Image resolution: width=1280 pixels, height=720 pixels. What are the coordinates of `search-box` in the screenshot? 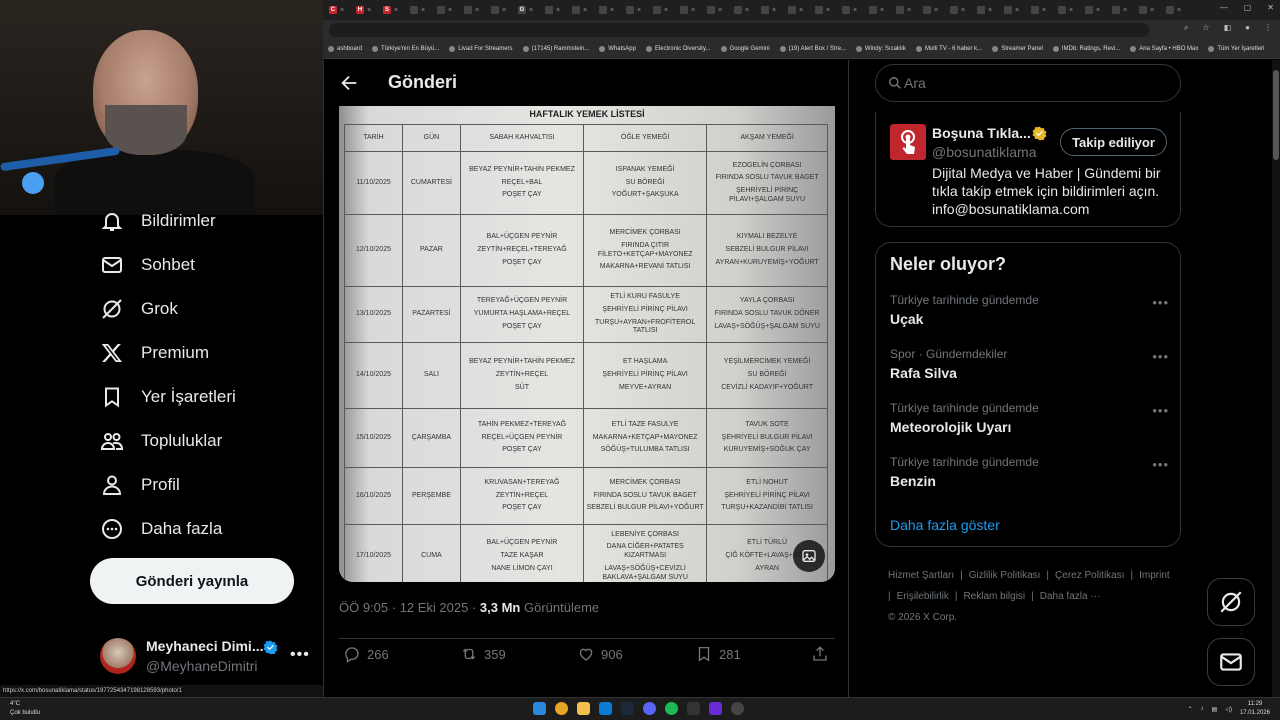 It's located at (1028, 83).